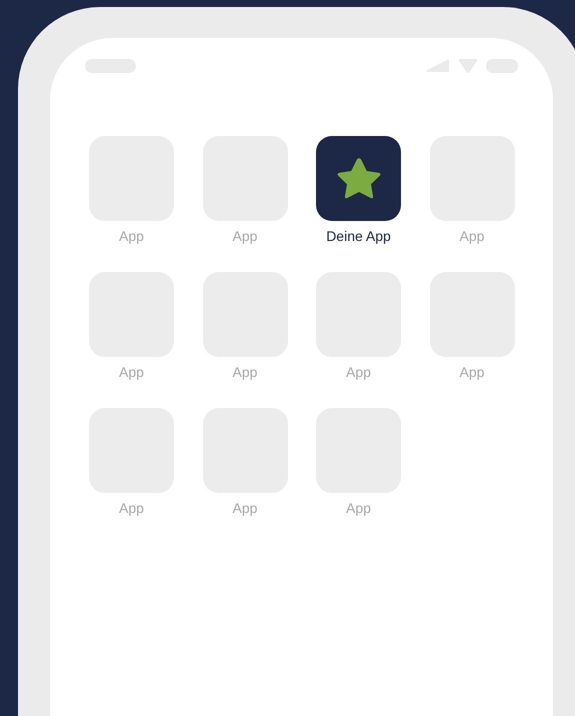  What do you see at coordinates (358, 236) in the screenshot?
I see `app-label: Deine App` at bounding box center [358, 236].